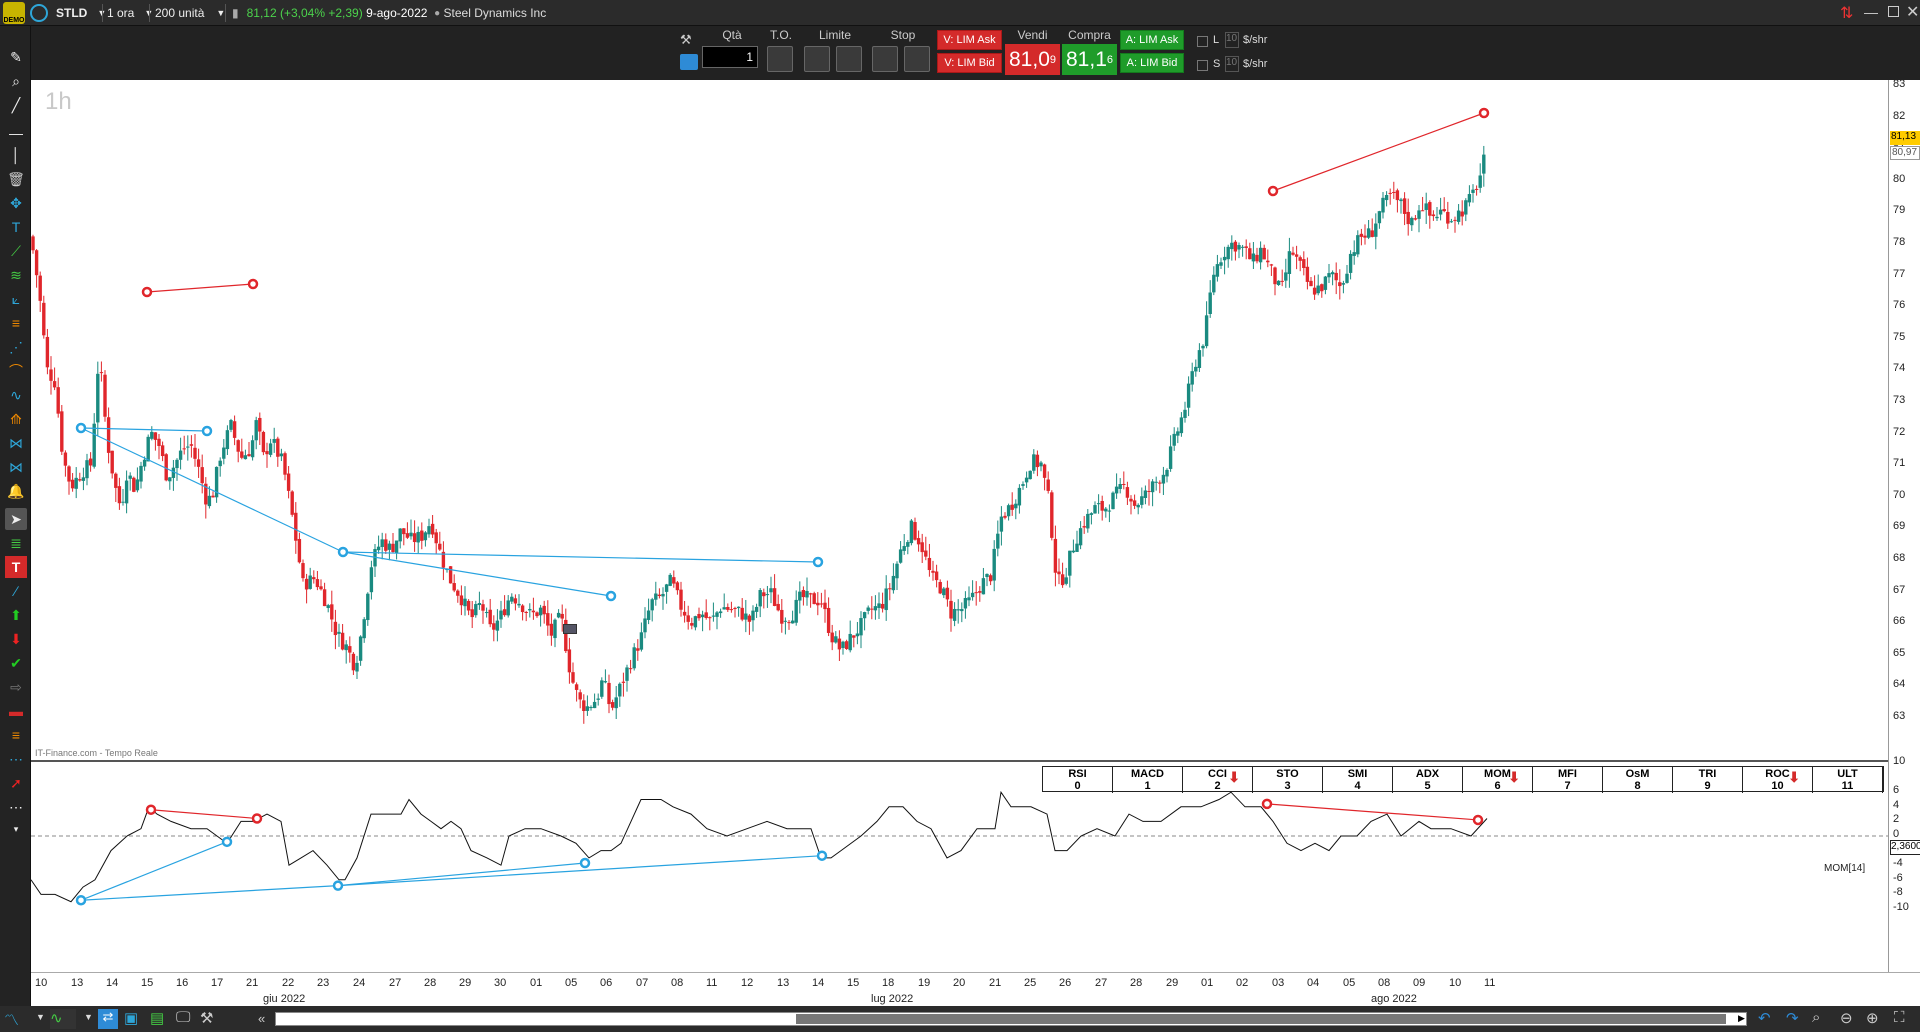 The width and height of the screenshot is (1920, 1032). Describe the element at coordinates (1848, 780) in the screenshot. I see `indicator-cell: ULT 11` at that location.